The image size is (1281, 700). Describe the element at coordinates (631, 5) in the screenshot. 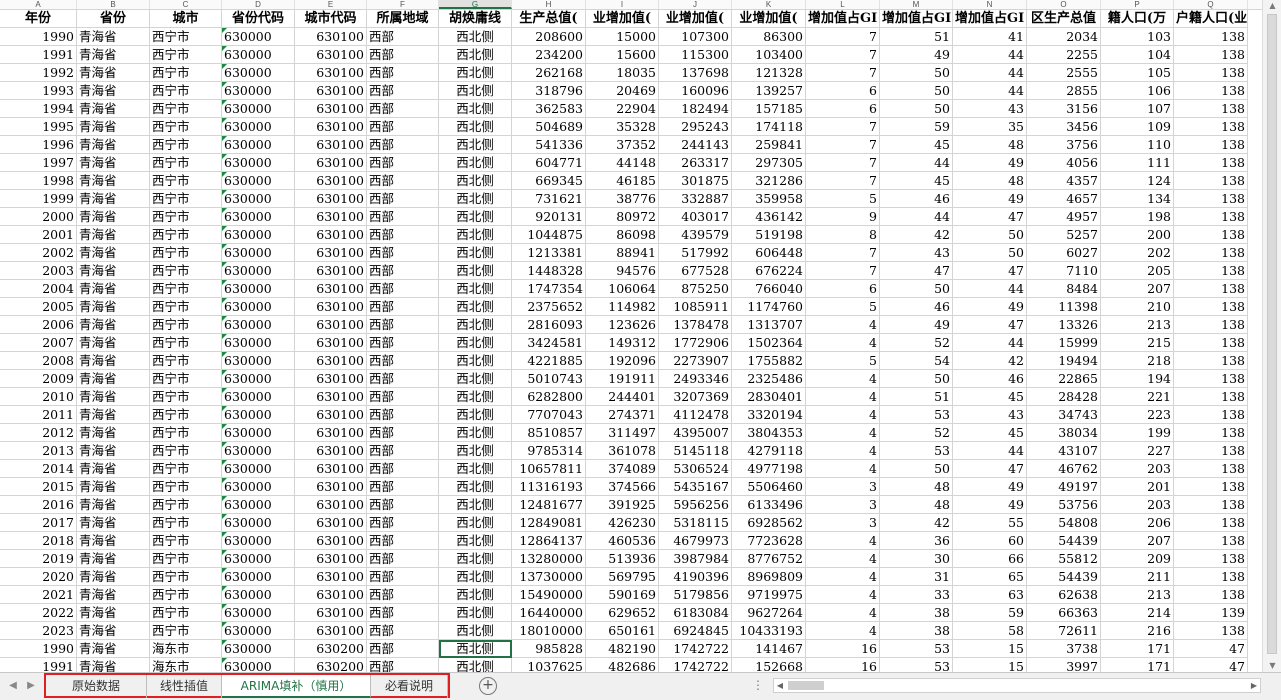

I see `column-header-row: ABCDEFGHIJKLMNOPQ` at that location.